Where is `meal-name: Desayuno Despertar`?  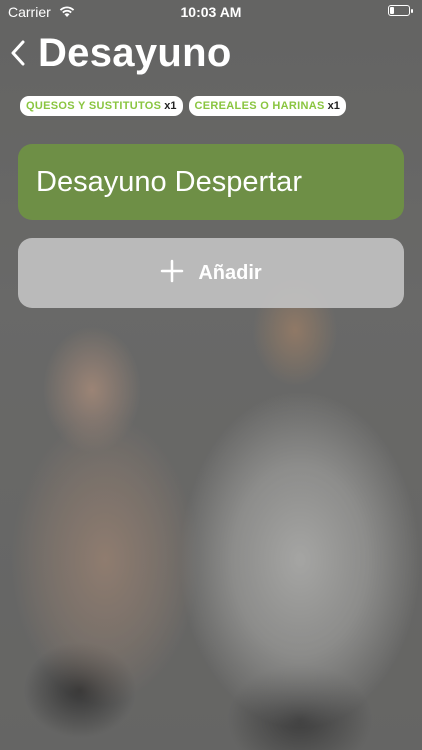
meal-name: Desayuno Despertar is located at coordinates (169, 181).